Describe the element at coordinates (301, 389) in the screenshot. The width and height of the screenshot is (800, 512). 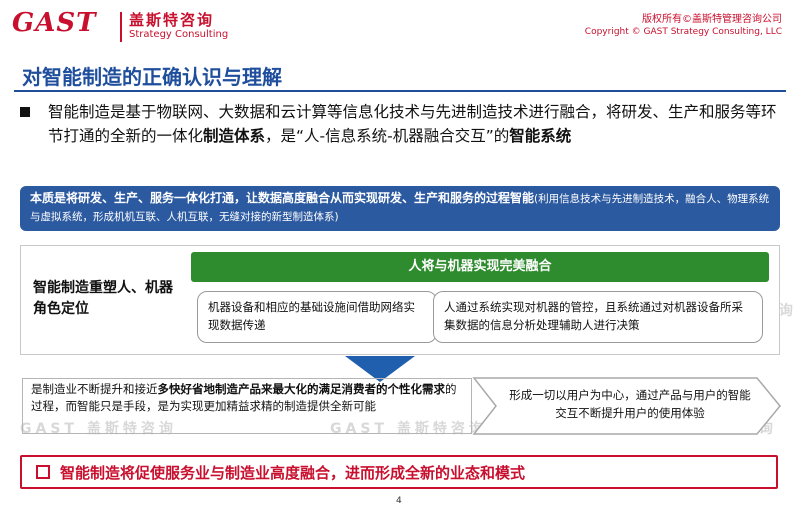
I see `process-text-bold: 多快好省地制造产品来最大化的满足消费者的个性化需求` at that location.